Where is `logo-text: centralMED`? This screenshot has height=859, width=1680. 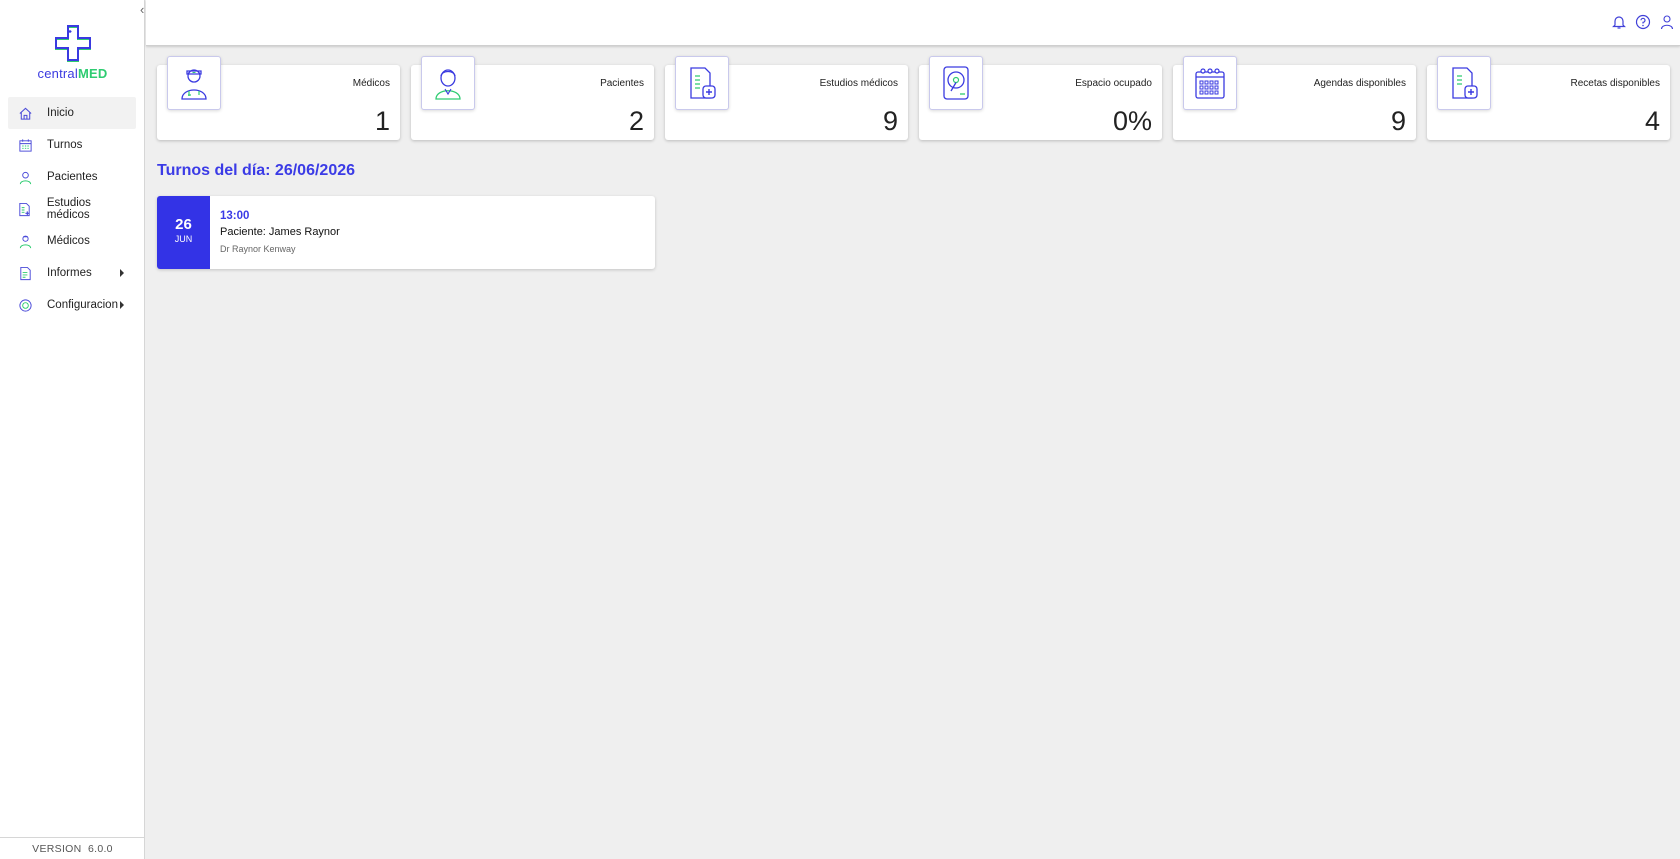 logo-text: centralMED is located at coordinates (72, 73).